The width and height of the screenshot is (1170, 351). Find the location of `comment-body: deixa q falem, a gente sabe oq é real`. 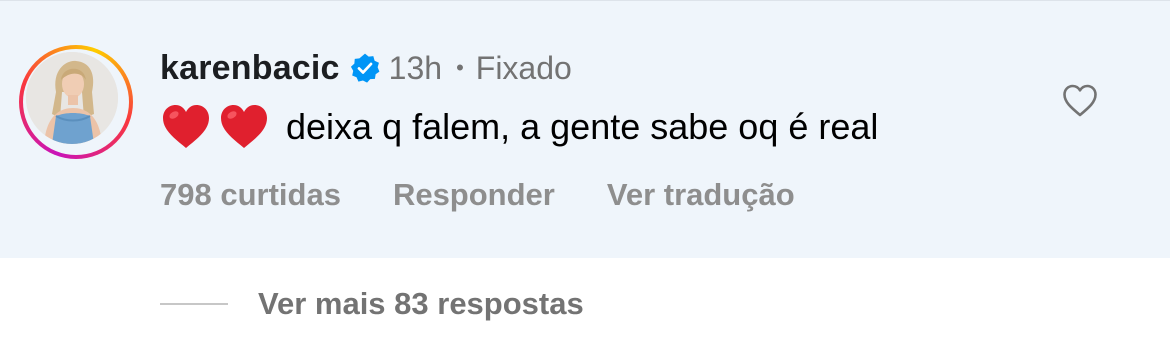

comment-body: deixa q falem, a gente sabe oq é real is located at coordinates (519, 127).